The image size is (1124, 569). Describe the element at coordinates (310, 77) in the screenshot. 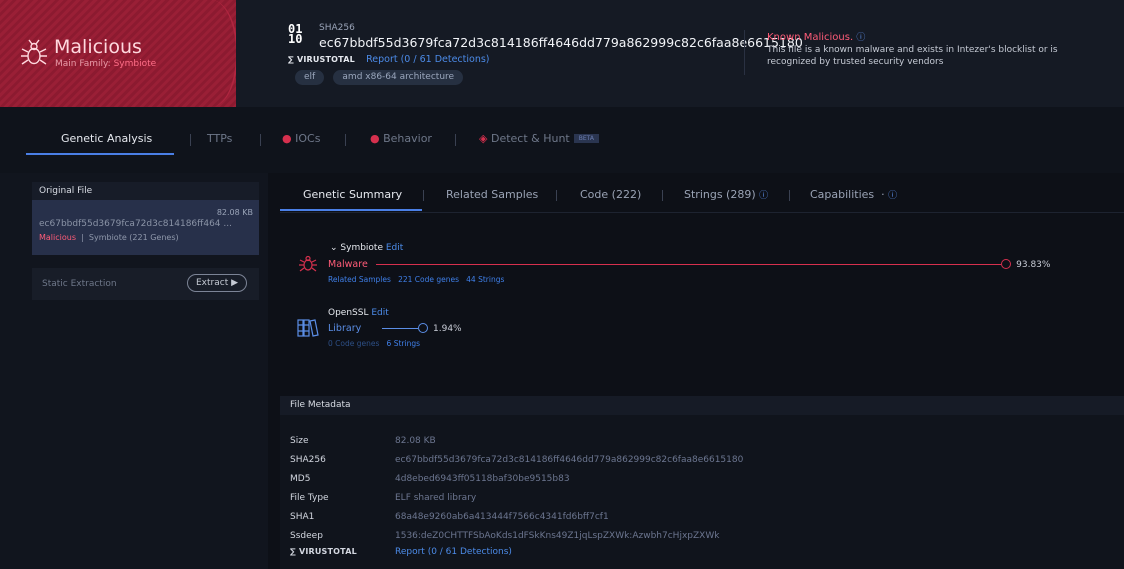

I see `tag-elf: elf` at that location.